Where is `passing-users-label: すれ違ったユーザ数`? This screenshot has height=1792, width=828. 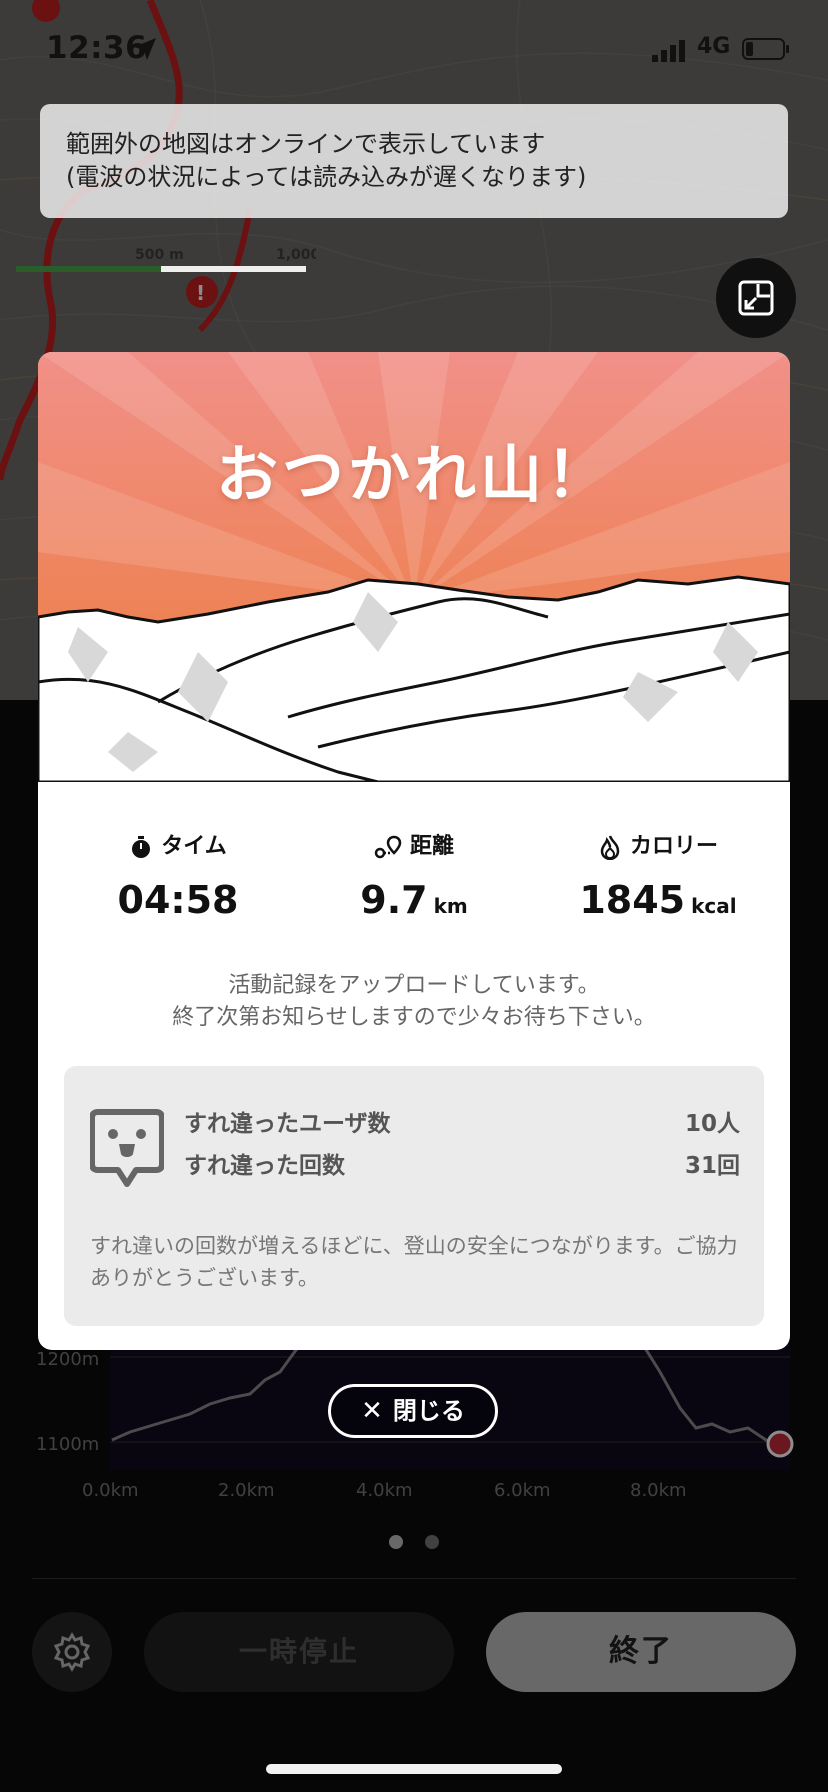 passing-users-label: すれ違ったユーザ数 is located at coordinates (287, 1124).